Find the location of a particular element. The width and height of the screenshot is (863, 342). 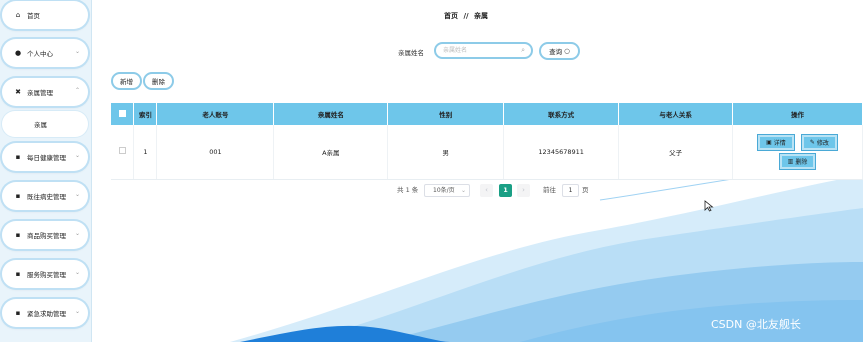

breadcrumb-home: 首页 is located at coordinates (451, 16).